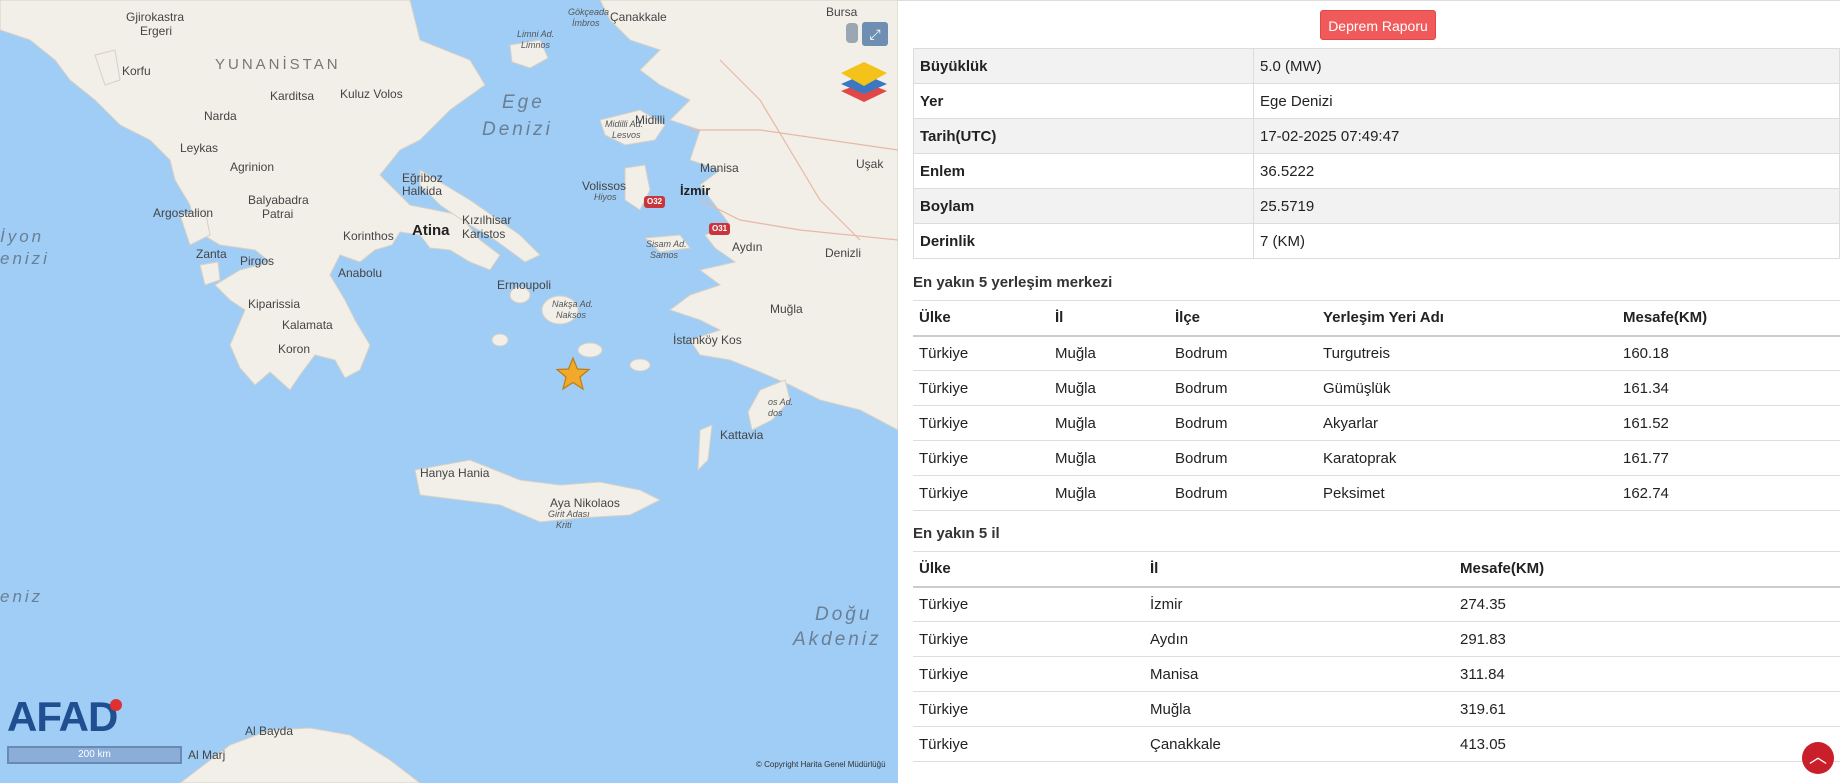 The height and width of the screenshot is (783, 1840). Describe the element at coordinates (626, 135) in the screenshot. I see `map-label: Lesvos` at that location.